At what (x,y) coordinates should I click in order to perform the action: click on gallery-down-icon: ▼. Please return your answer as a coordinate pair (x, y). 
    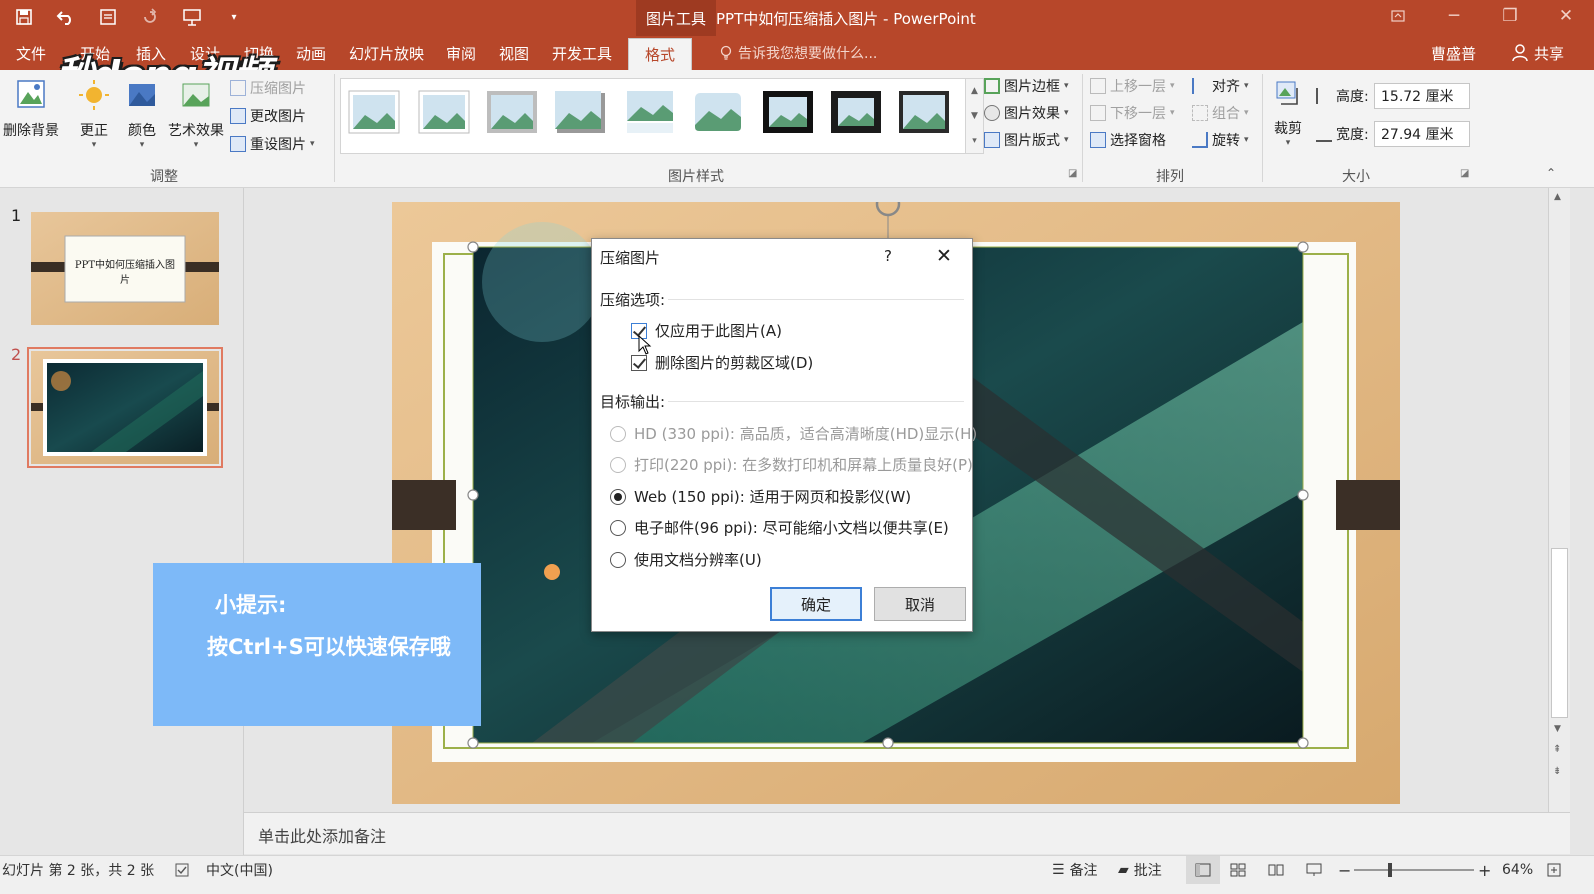
    Looking at the image, I should click on (974, 116).